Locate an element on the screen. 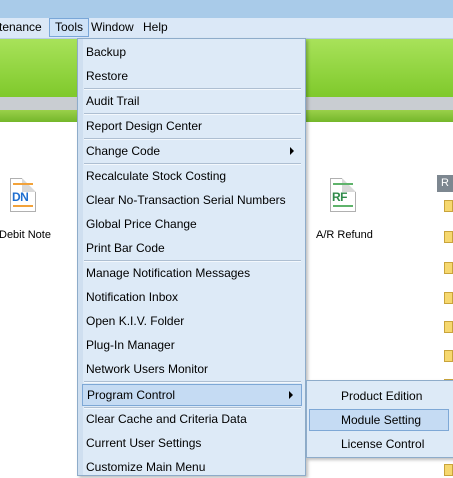 The image size is (453, 478). menu-item-clear-no-transaction-serial-numbers: Clear No-Transaction Serial Numbers is located at coordinates (192, 200).